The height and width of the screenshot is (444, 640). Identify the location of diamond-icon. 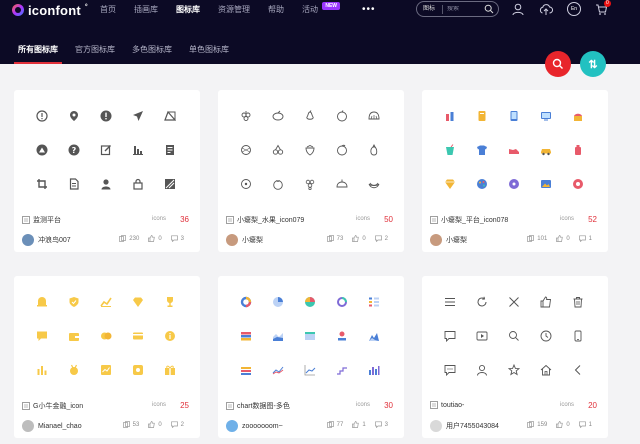
(450, 184).